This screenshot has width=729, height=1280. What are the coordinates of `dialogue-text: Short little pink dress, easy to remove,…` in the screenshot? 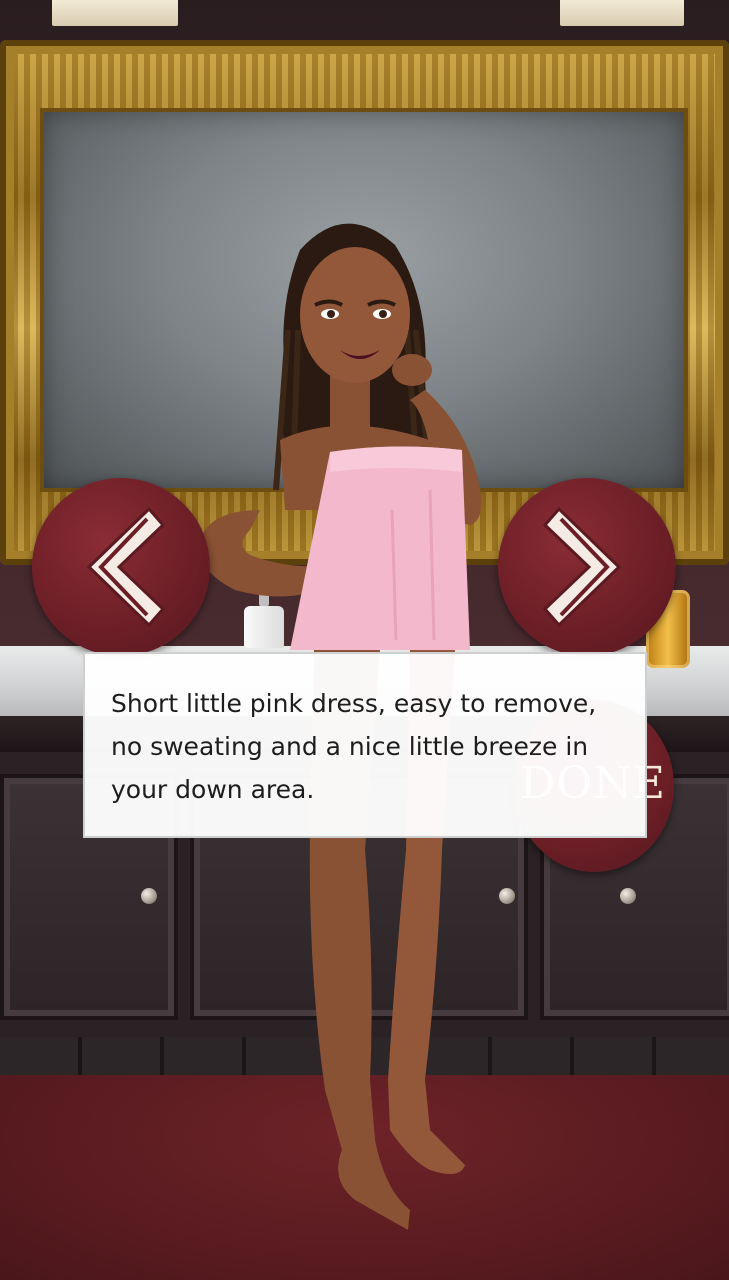 It's located at (354, 746).